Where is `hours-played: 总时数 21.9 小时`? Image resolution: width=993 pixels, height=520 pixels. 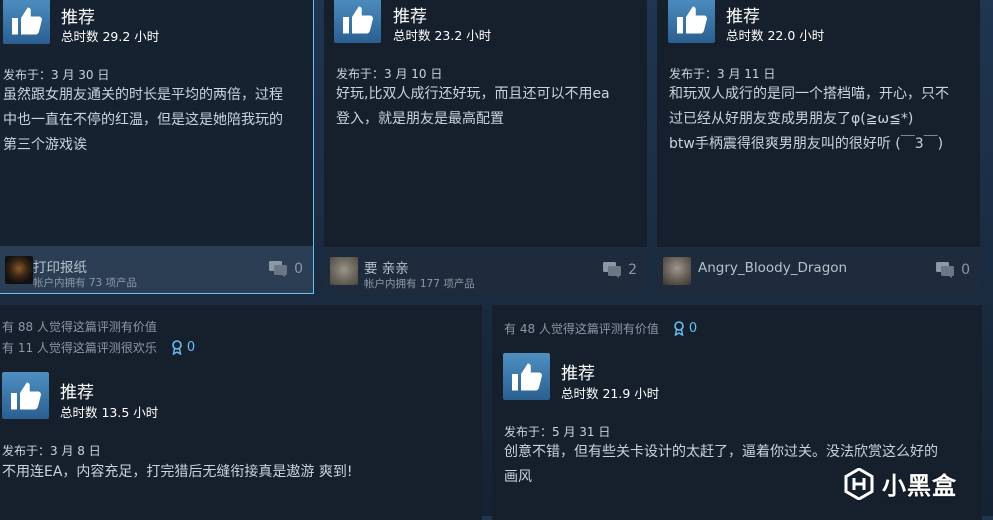 hours-played: 总时数 21.9 小时 is located at coordinates (610, 393).